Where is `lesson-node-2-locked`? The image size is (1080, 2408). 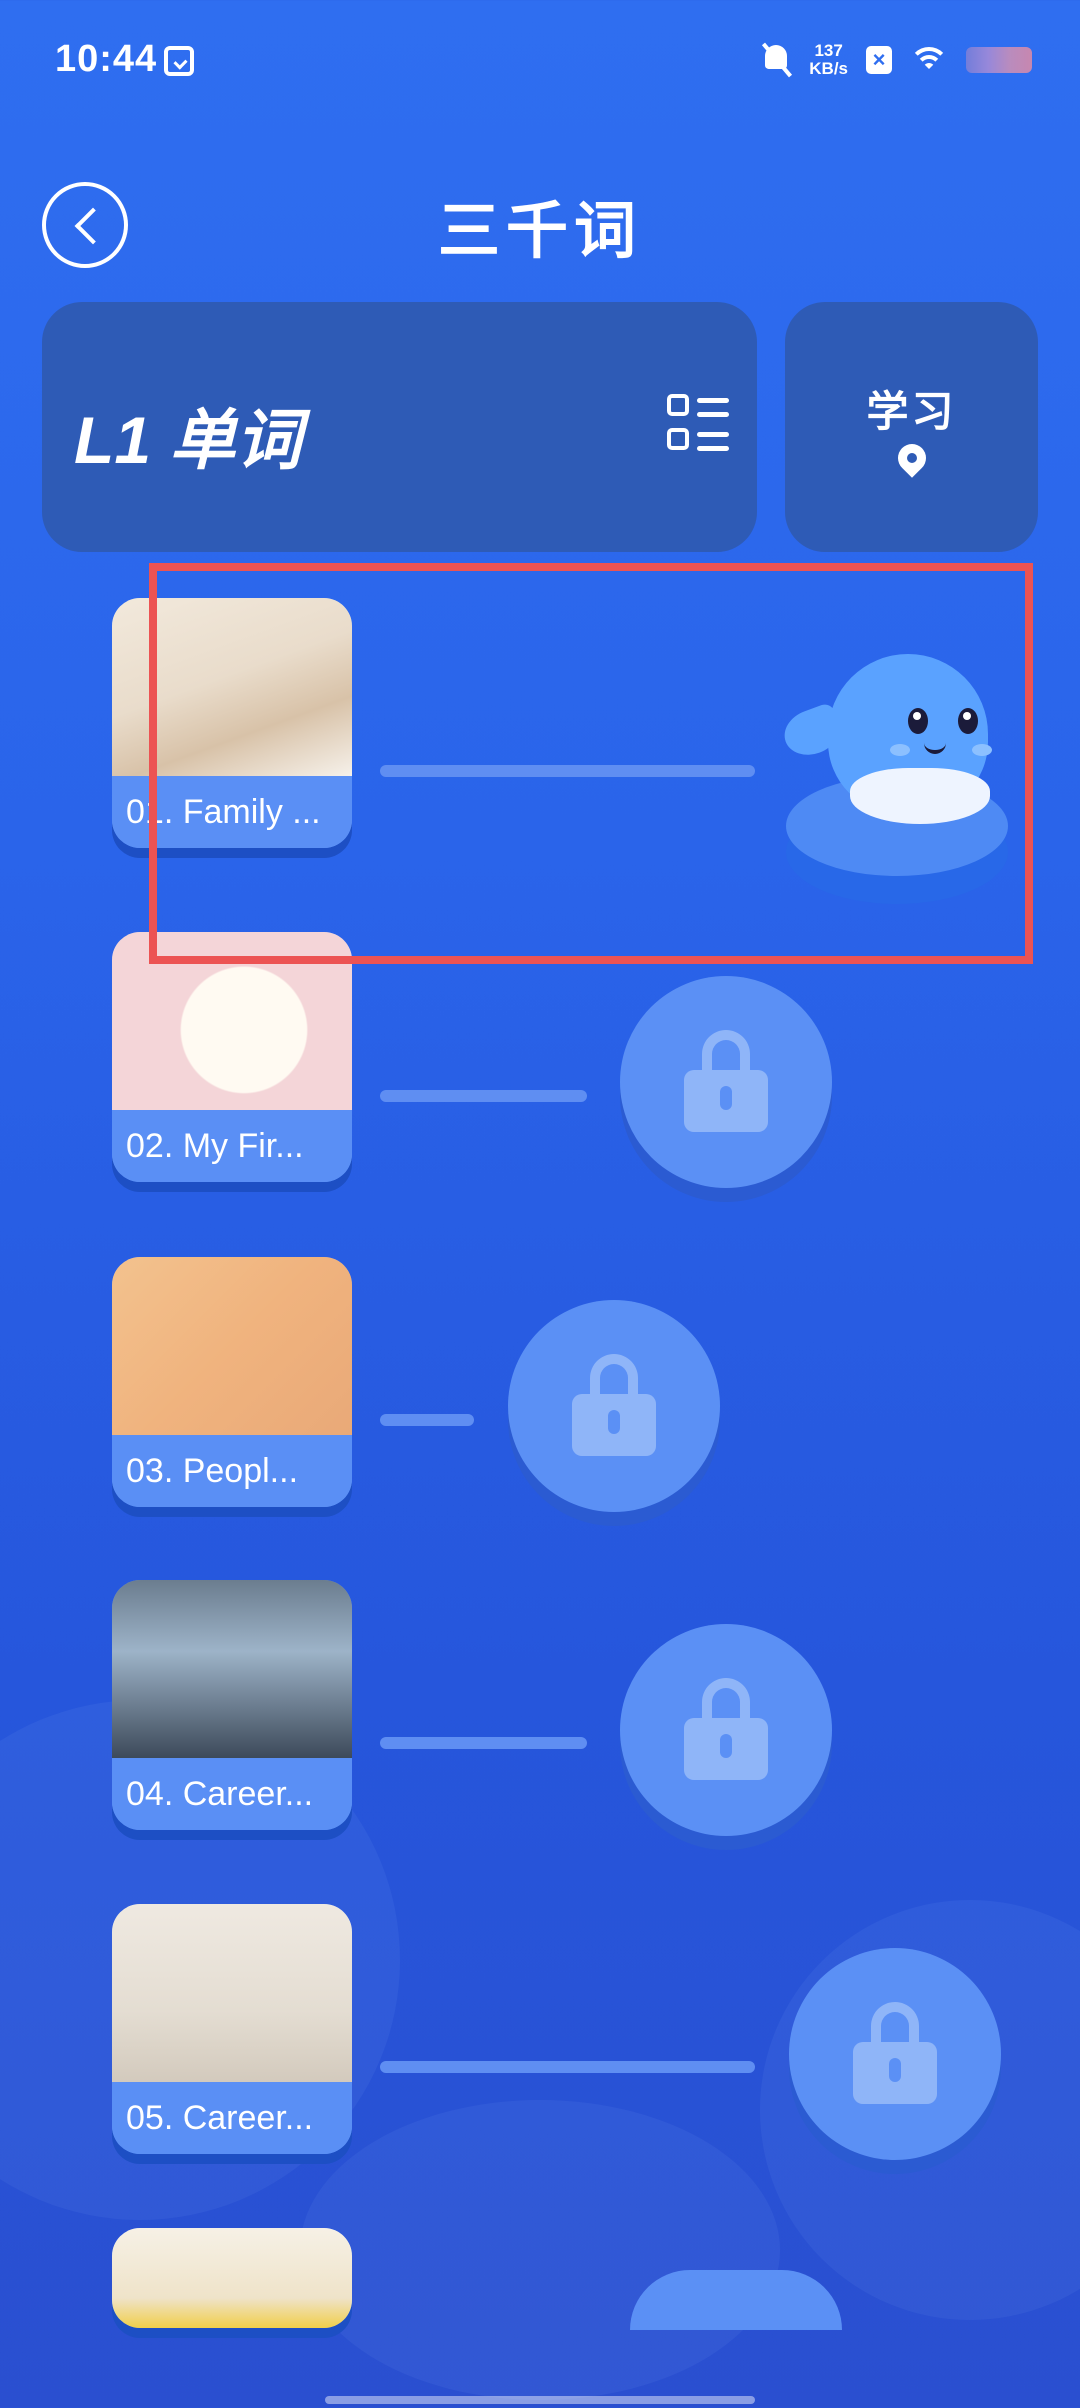 lesson-node-2-locked is located at coordinates (726, 1082).